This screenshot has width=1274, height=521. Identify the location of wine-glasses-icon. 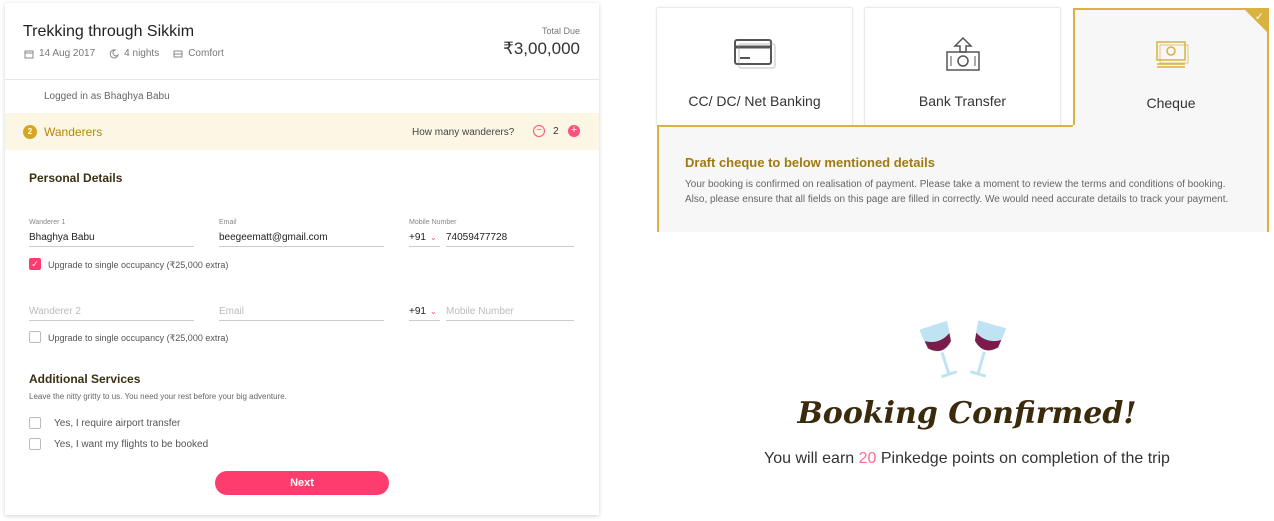
(963, 349).